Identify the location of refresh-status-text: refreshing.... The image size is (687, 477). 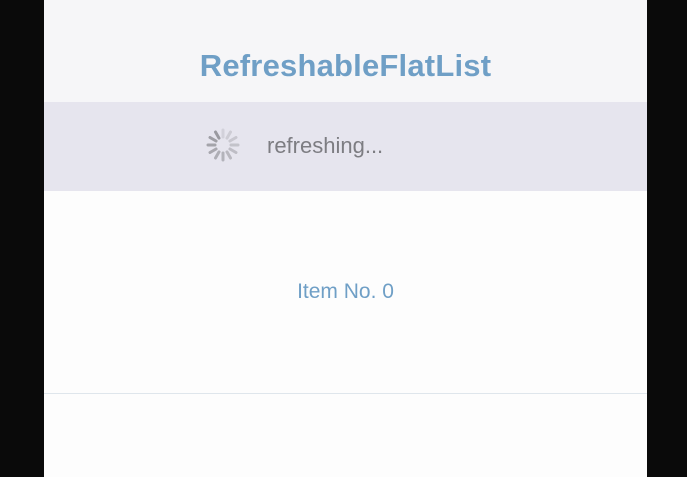
(325, 145).